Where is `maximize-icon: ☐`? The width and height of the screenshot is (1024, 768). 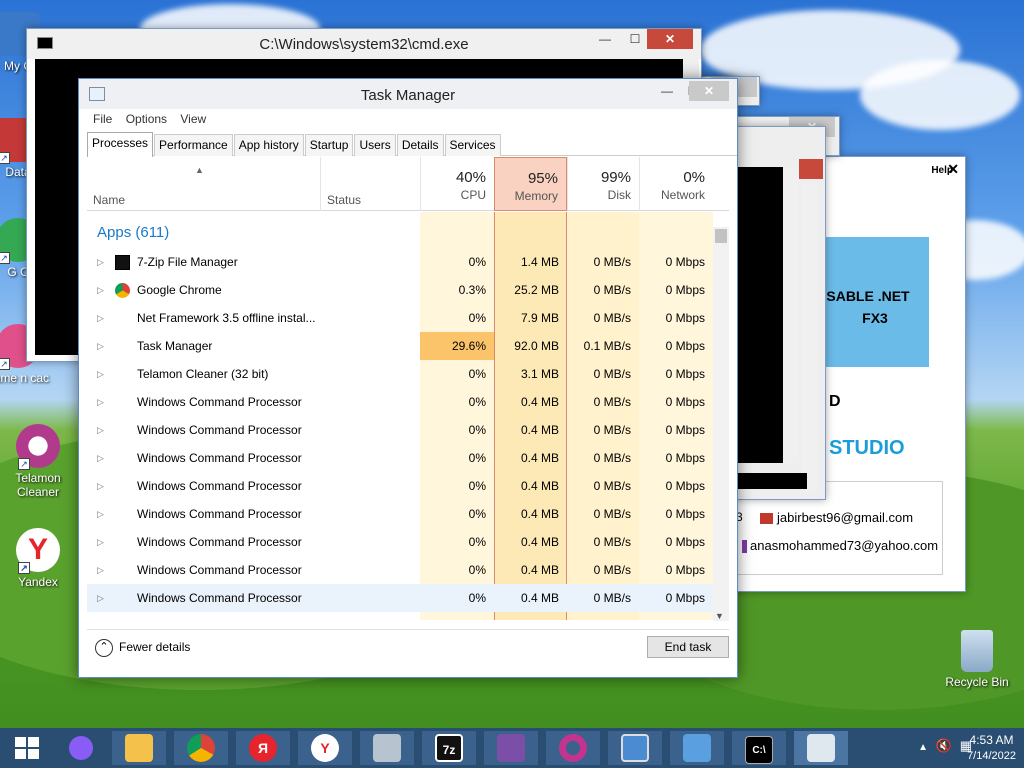
maximize-icon: ☐ is located at coordinates (635, 39).